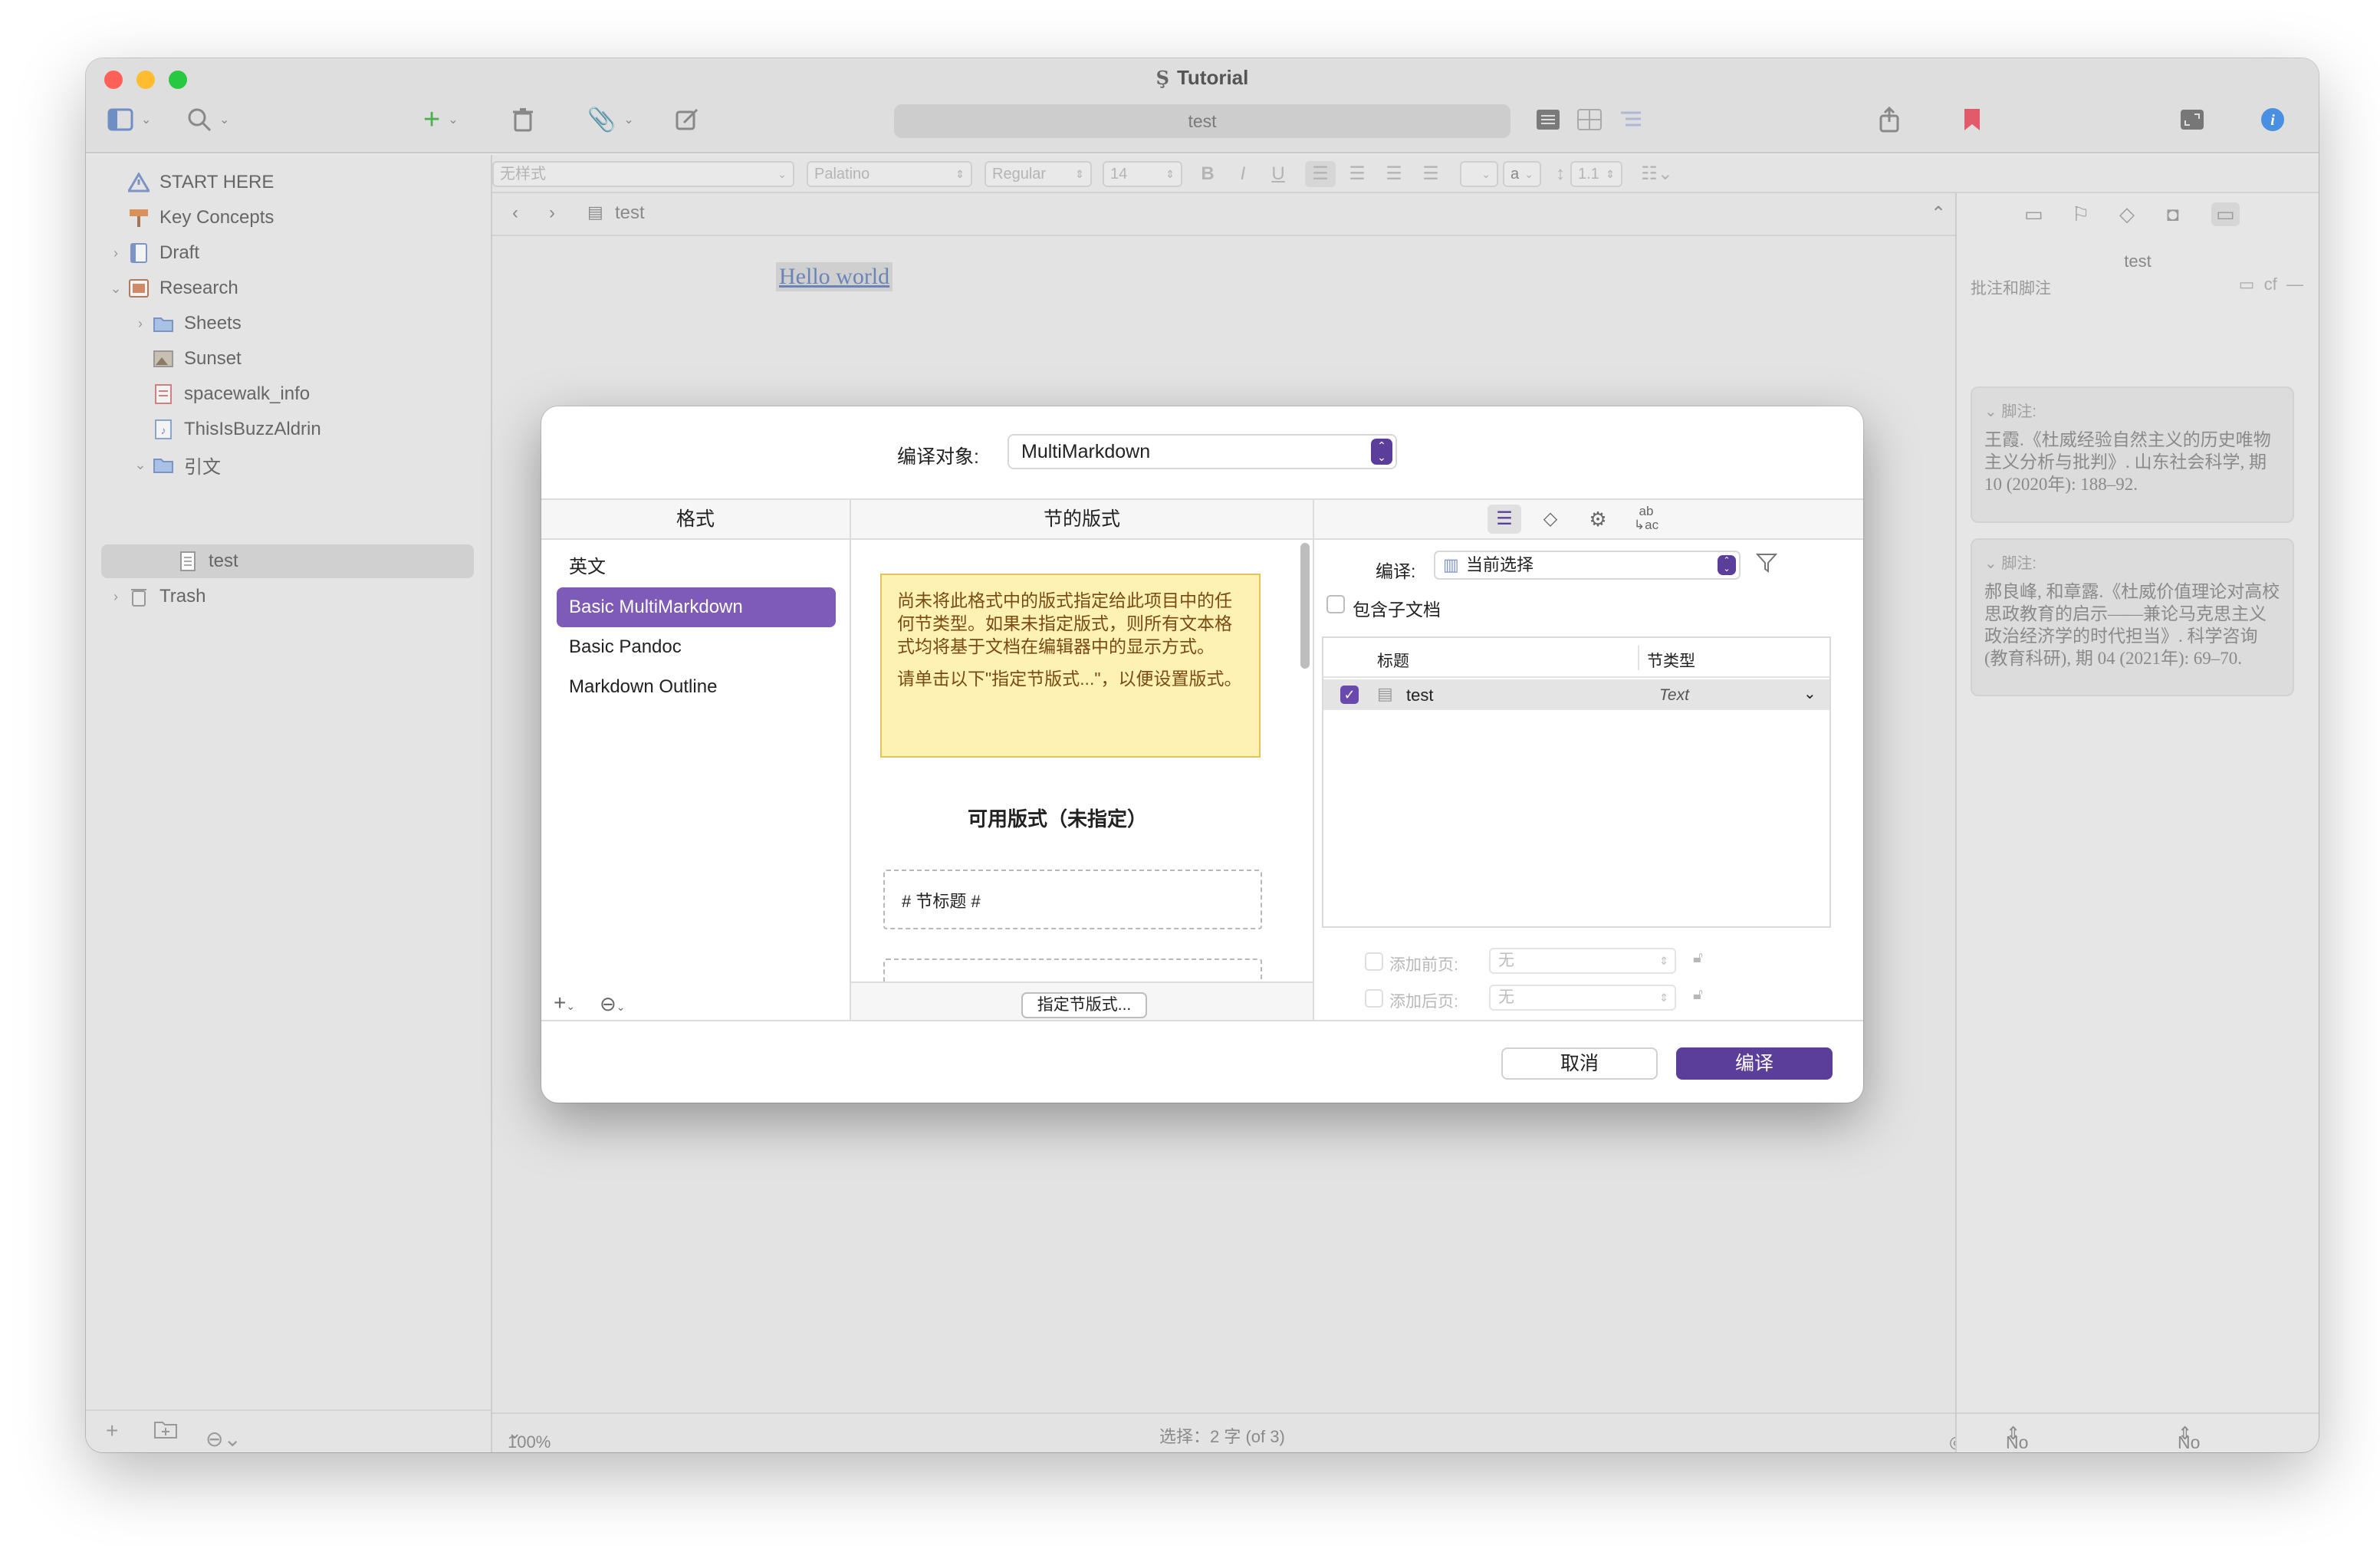  I want to click on forward-button: ›, so click(552, 213).